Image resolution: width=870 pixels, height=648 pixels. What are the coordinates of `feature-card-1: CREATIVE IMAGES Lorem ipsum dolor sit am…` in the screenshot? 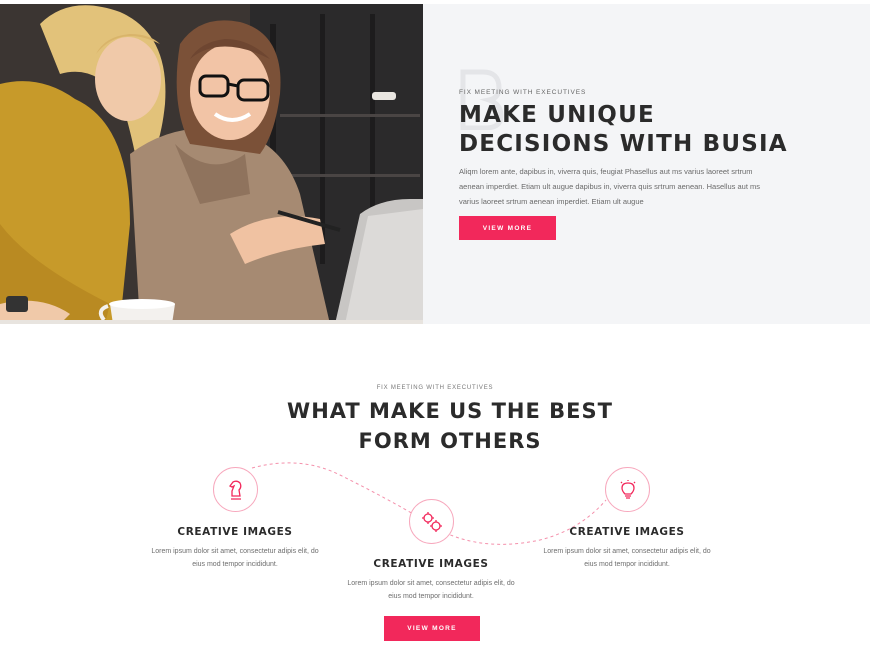 It's located at (235, 548).